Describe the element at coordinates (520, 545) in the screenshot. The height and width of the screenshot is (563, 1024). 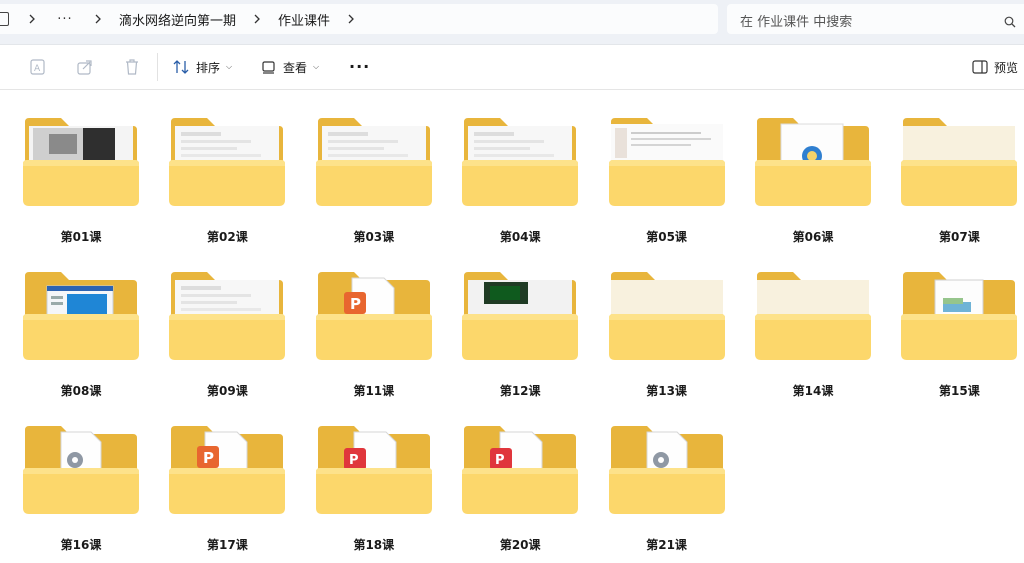
I see `folder-name: 第20课` at that location.